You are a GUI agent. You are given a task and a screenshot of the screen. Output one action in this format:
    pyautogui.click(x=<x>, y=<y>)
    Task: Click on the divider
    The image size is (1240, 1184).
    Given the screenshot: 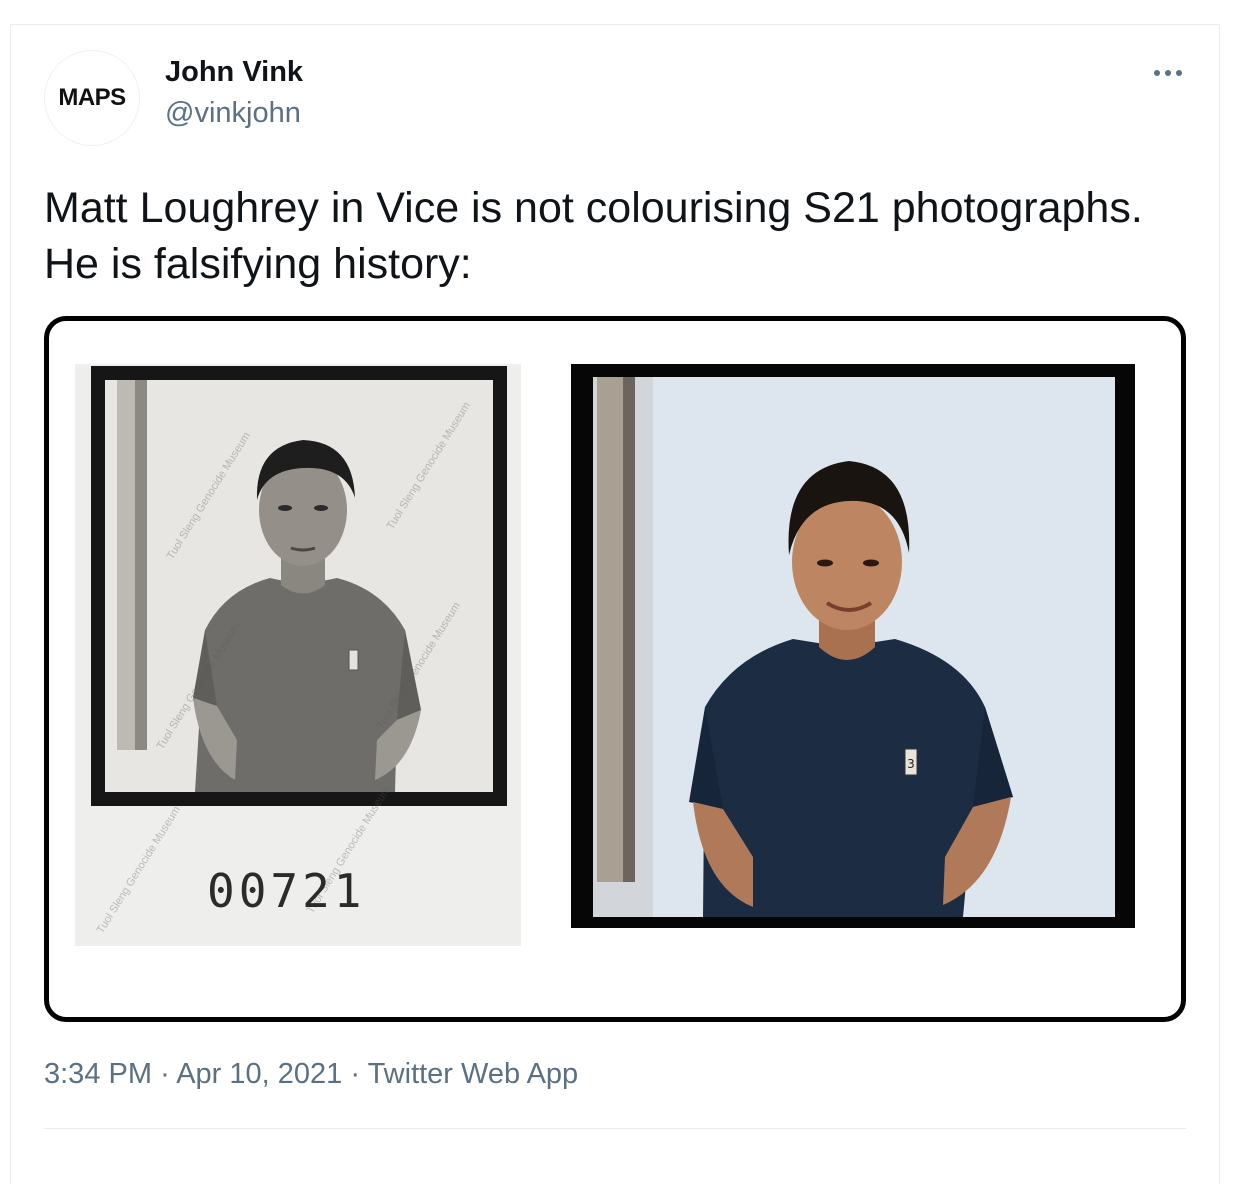 What is the action you would take?
    pyautogui.click(x=615, y=1128)
    